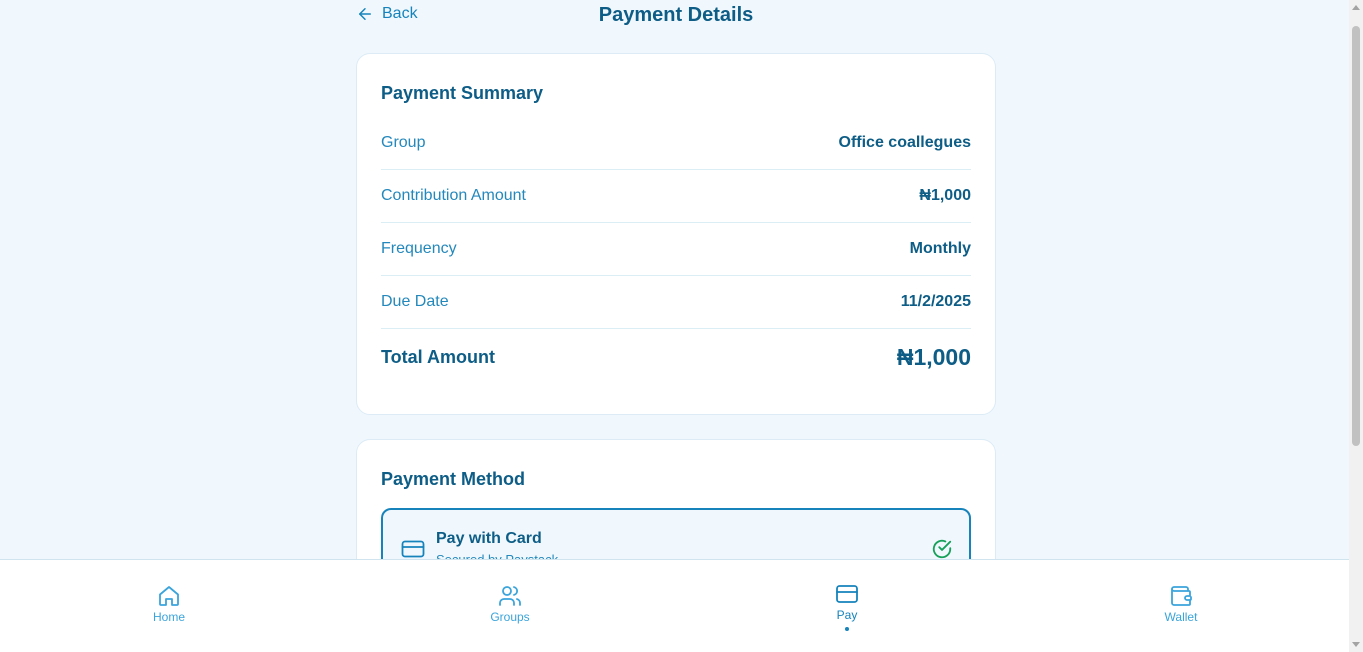 The width and height of the screenshot is (1363, 652). Describe the element at coordinates (676, 196) in the screenshot. I see `summary-row-contribution: Contribution Amount ₦1,000` at that location.